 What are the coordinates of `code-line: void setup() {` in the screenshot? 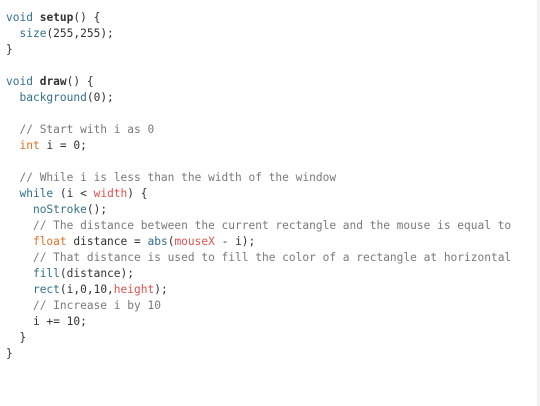 It's located at (258, 18).